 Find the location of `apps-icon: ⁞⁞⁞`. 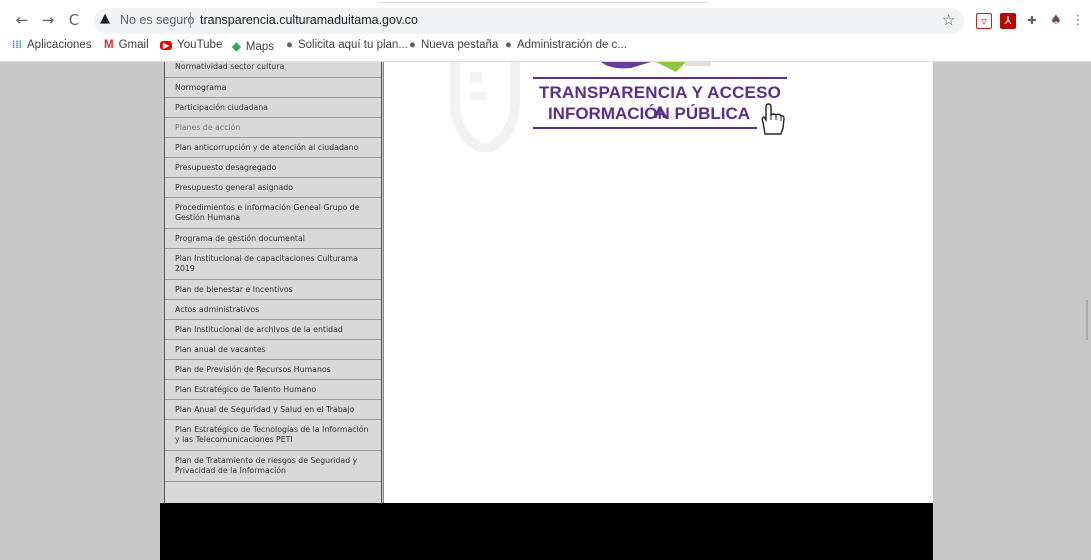

apps-icon: ⁞⁞⁞ is located at coordinates (17, 45).